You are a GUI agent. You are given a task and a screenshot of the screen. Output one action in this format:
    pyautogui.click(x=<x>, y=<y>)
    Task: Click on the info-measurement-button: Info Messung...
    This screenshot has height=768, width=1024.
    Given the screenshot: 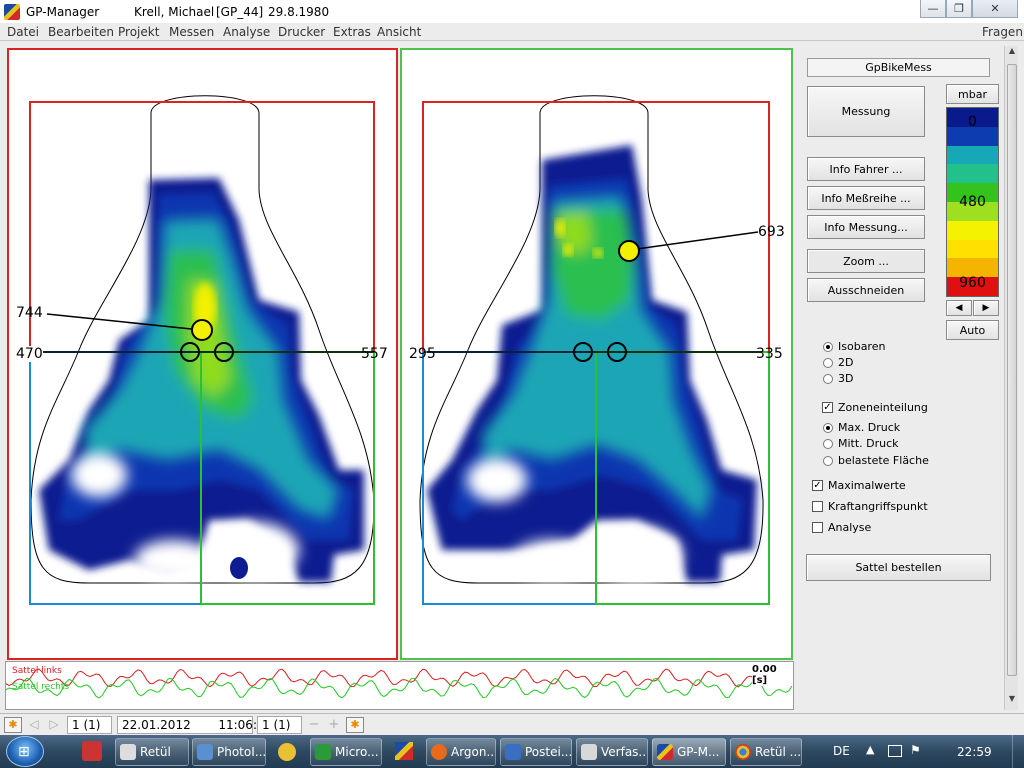 What is the action you would take?
    pyautogui.click(x=866, y=227)
    